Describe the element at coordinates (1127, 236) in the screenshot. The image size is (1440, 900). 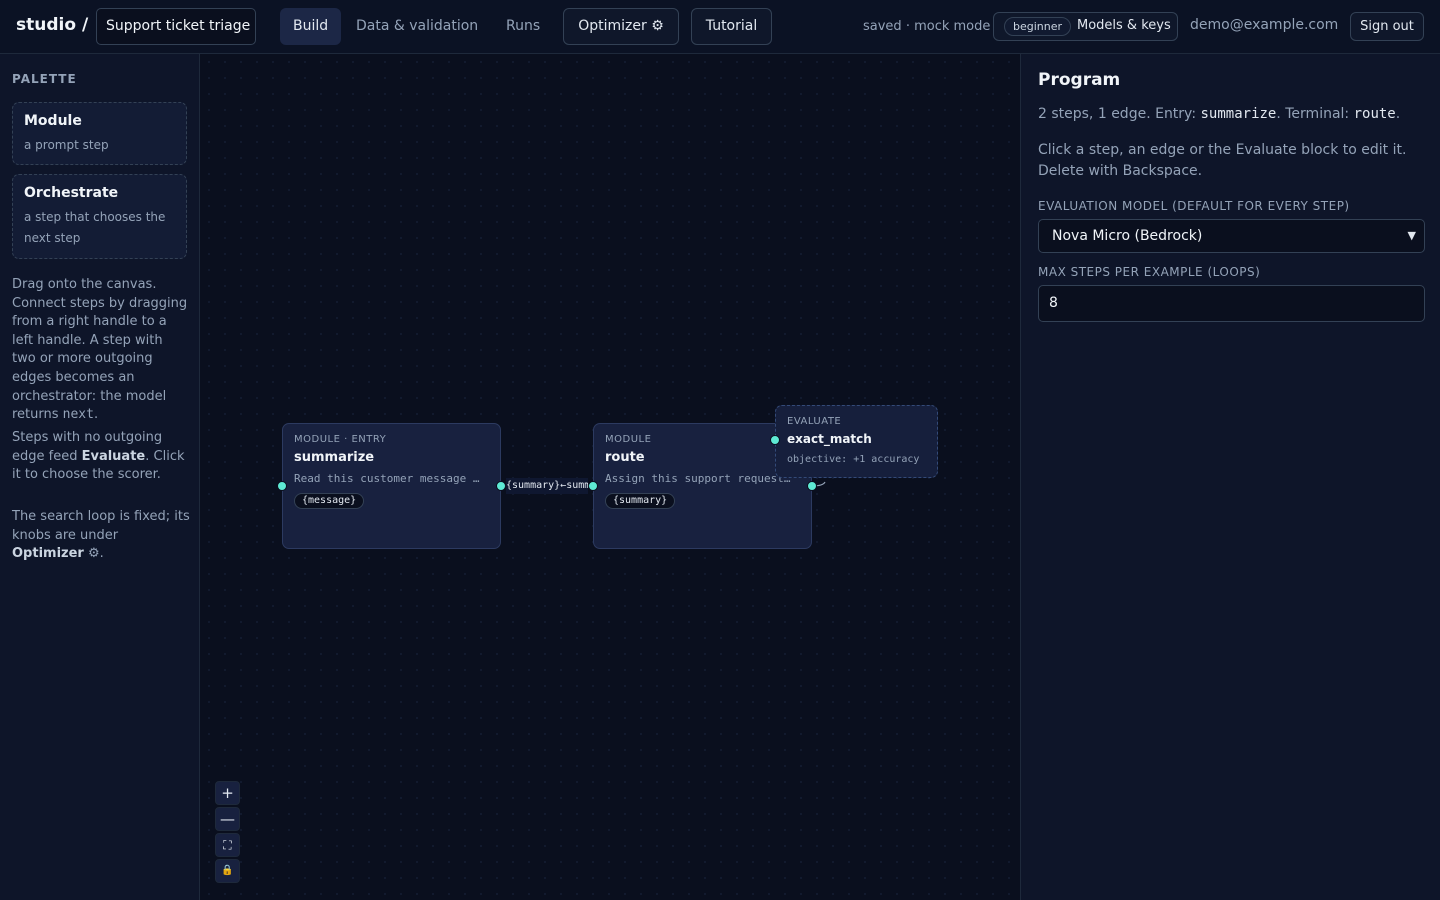
I see `eval-model-value: Nova Micro (Bedrock)` at that location.